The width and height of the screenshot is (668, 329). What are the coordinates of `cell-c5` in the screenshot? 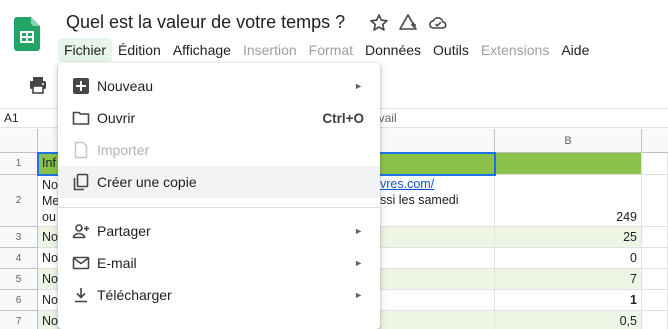 It's located at (655, 279).